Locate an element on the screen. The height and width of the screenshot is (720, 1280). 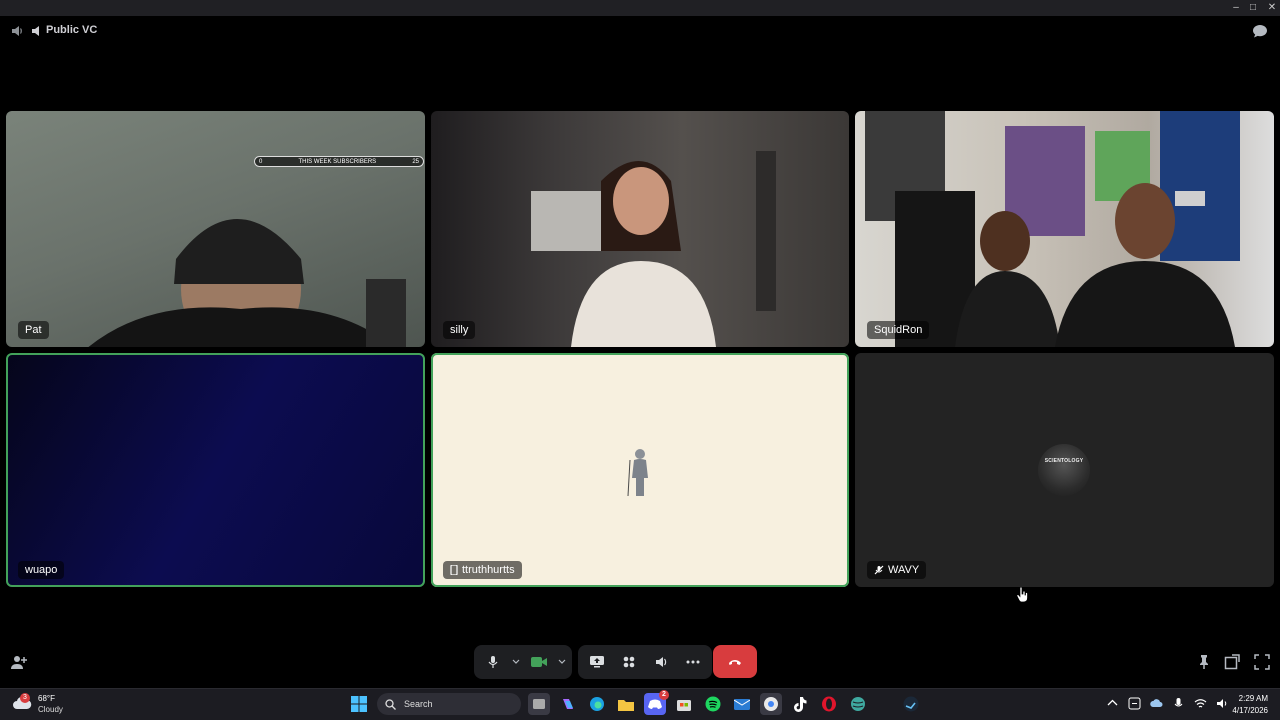
avatar: SCIENTOLOGY is located at coordinates (1064, 470).